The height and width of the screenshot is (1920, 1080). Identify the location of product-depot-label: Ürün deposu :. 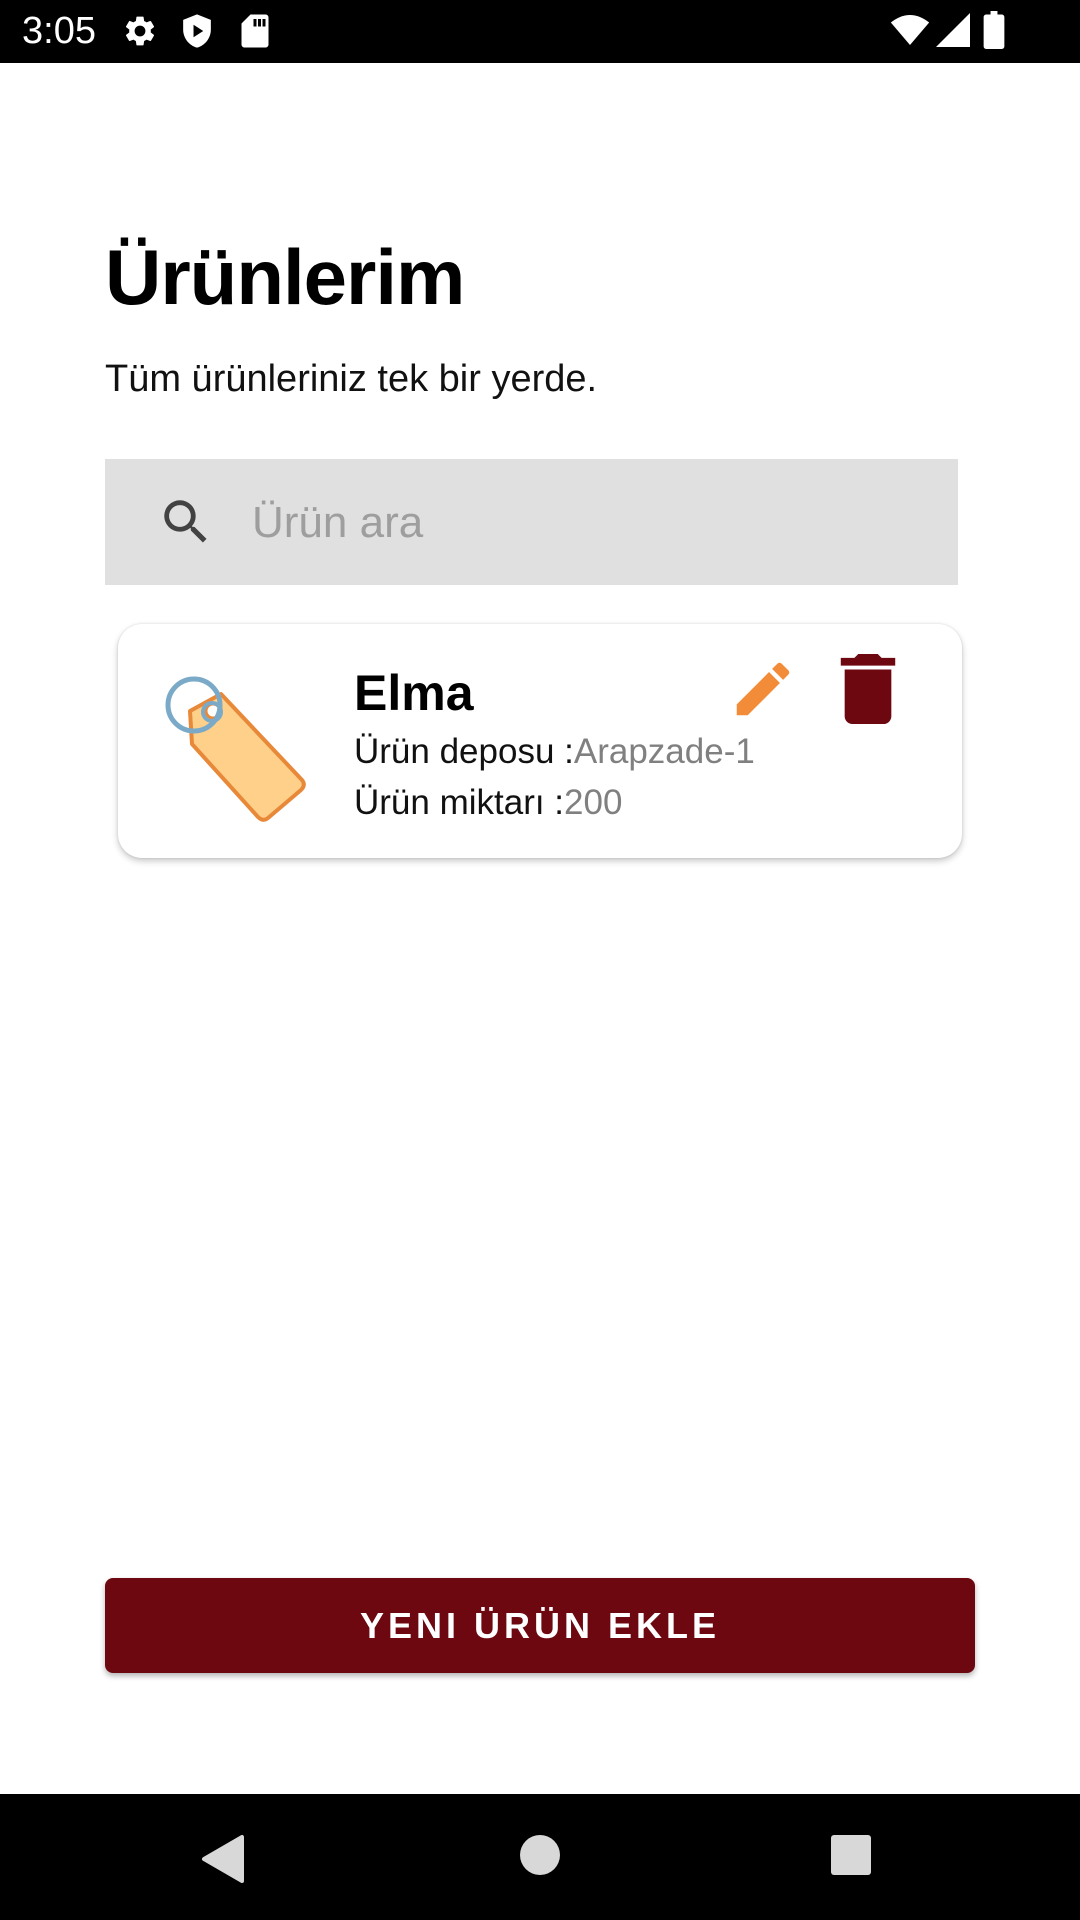
(464, 751).